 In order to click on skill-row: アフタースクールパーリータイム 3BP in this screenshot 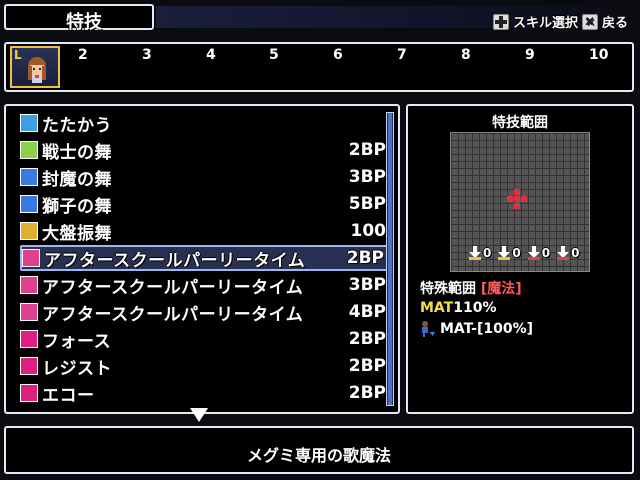, I will do `click(206, 285)`.